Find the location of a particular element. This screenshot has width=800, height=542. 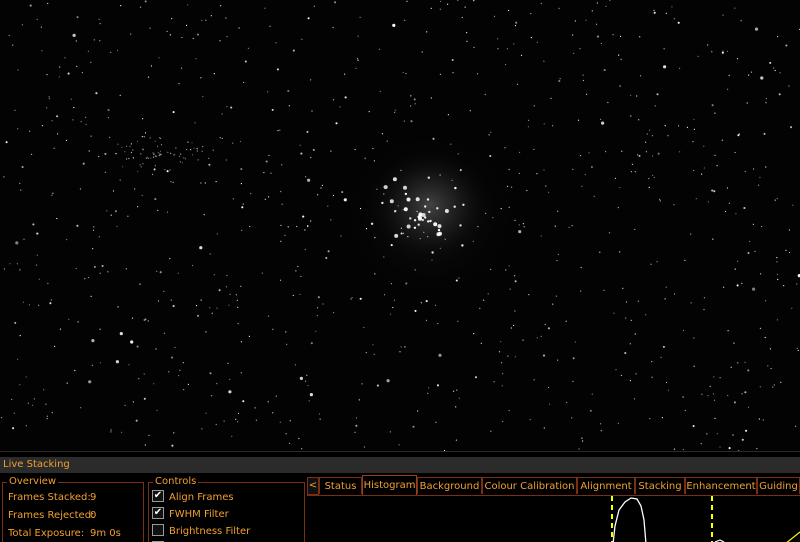

tab-colour-calibration: Colour Calibration is located at coordinates (529, 485).